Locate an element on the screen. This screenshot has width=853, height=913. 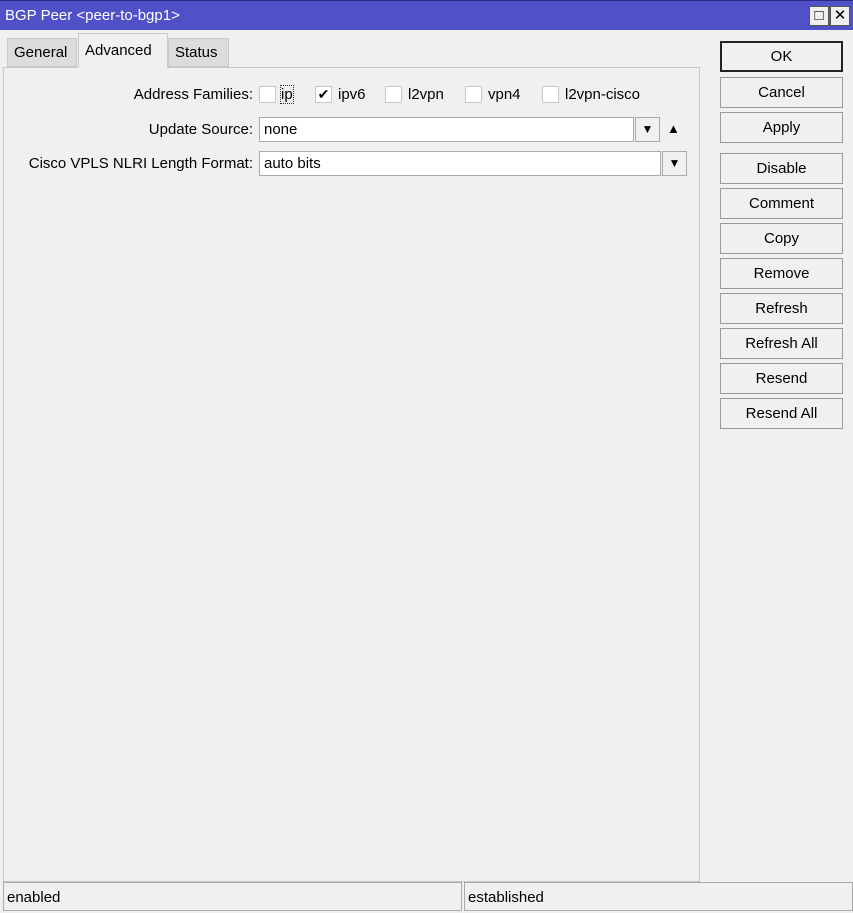
checkbox-ip is located at coordinates (267, 94).